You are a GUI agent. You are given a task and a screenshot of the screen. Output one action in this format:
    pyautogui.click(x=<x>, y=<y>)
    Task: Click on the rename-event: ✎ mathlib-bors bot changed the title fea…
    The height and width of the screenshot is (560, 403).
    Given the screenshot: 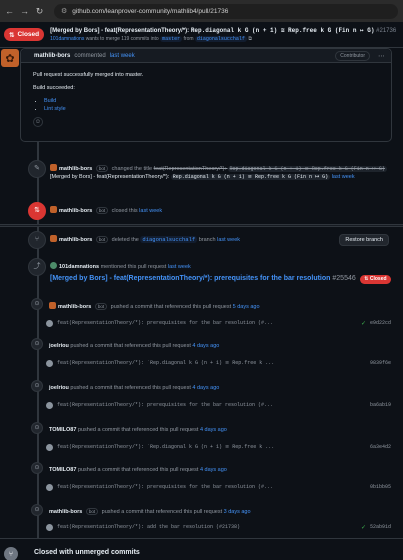 What is the action you would take?
    pyautogui.click(x=210, y=170)
    